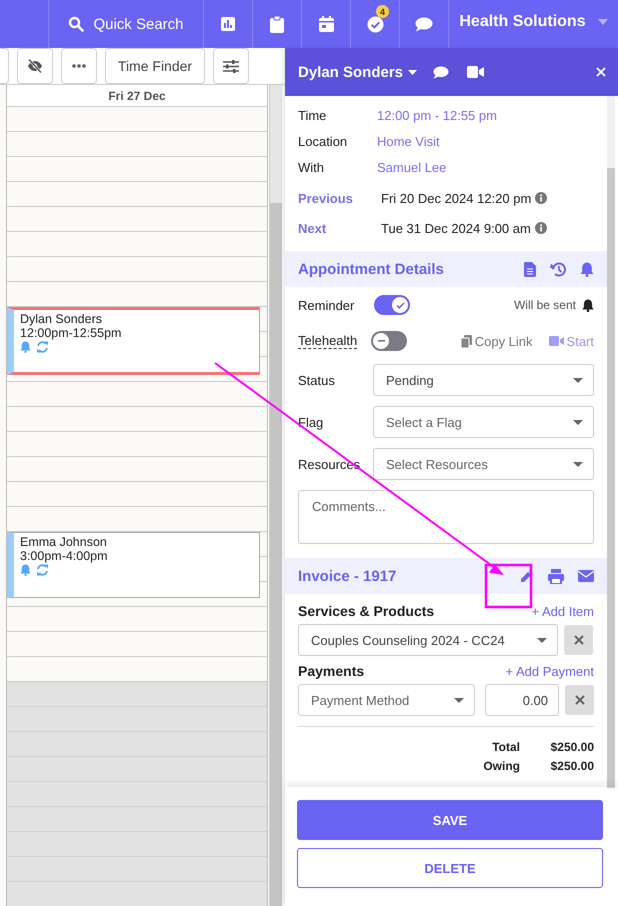  Describe the element at coordinates (337, 198) in the screenshot. I see `history-label: Previous` at that location.